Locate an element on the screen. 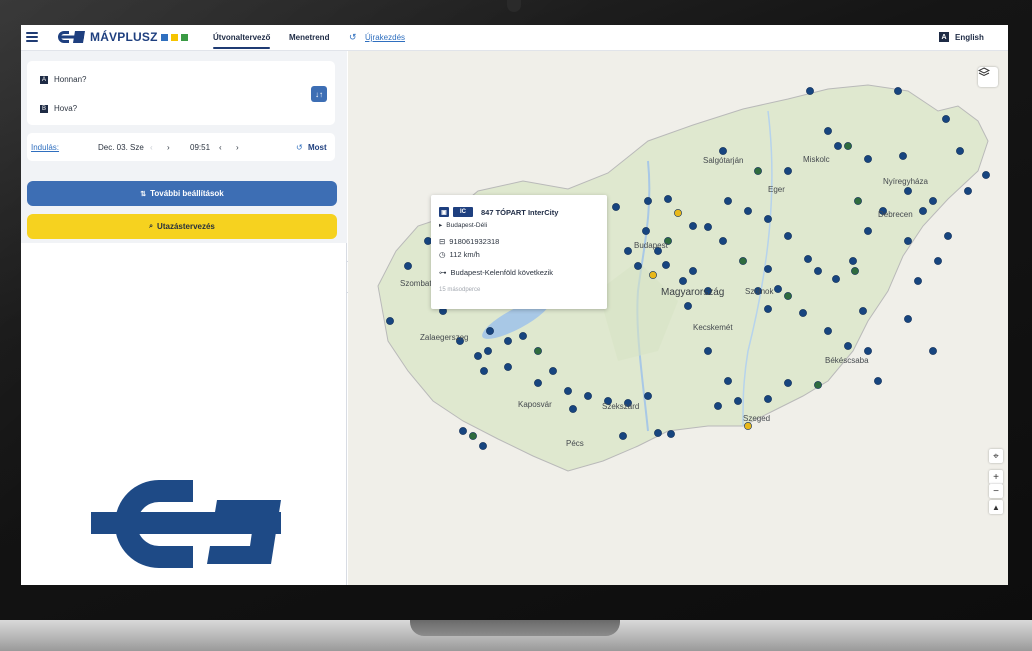 Image resolution: width=1032 pixels, height=651 pixels. now-button: Most is located at coordinates (317, 147).